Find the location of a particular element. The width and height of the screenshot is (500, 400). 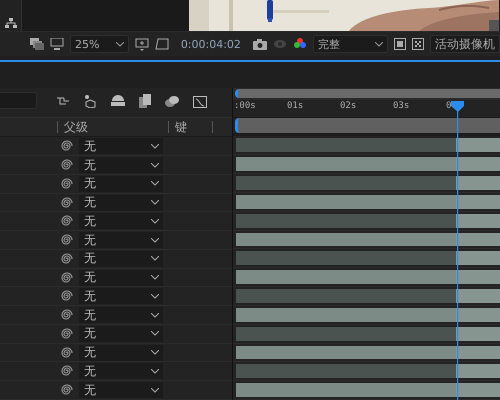

ruler-label: 03s is located at coordinates (401, 105).